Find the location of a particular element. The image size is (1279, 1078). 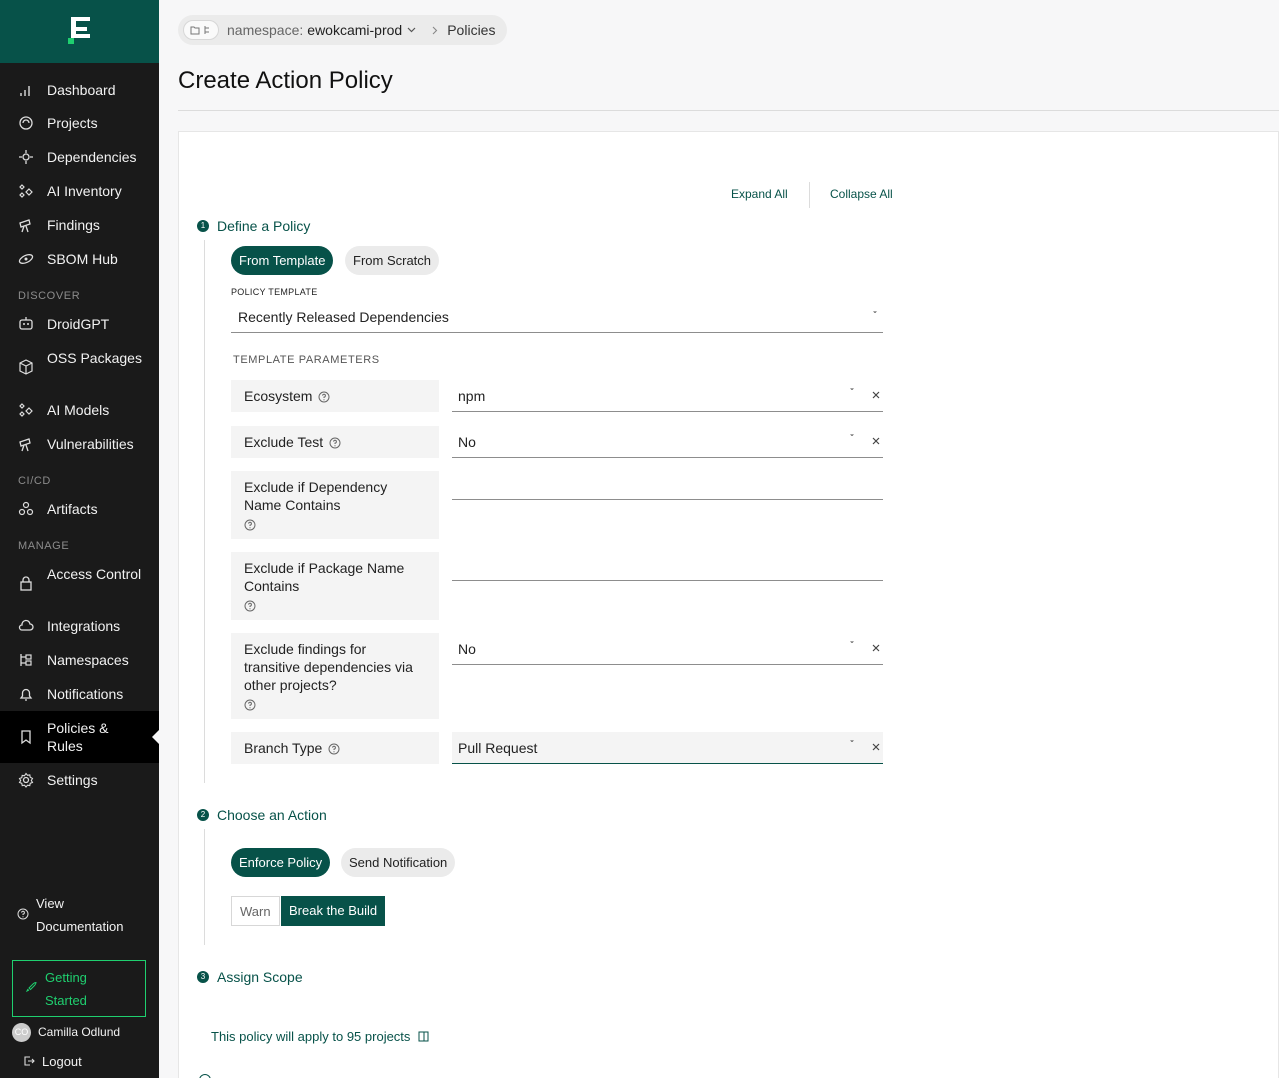

sidebar-item-oss-packages: OSS Packages is located at coordinates (79, 367).